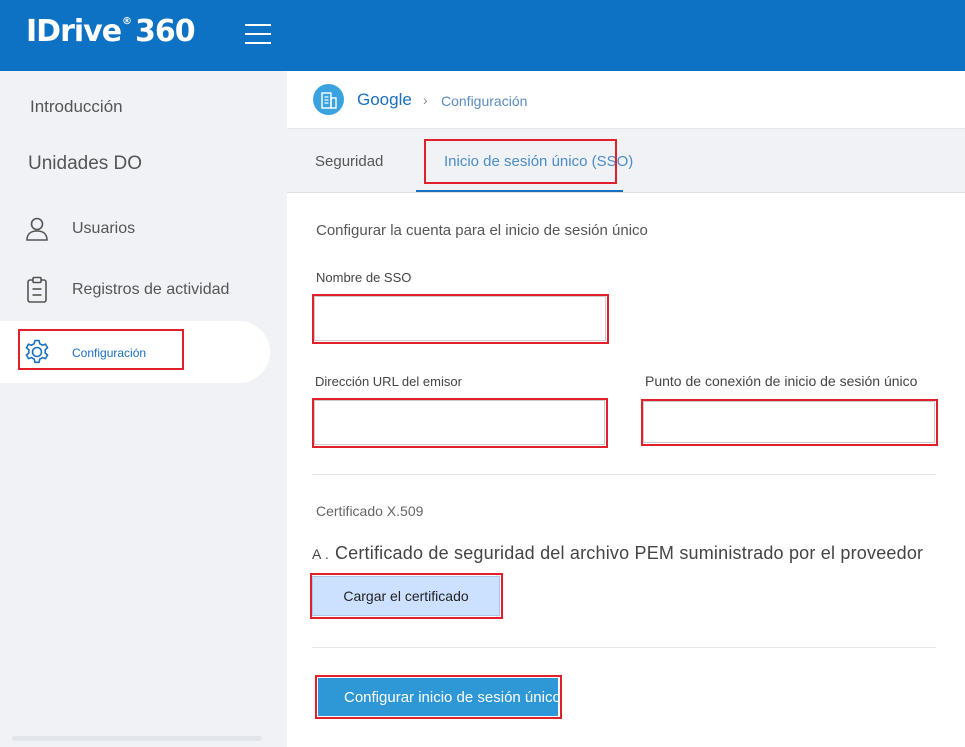  Describe the element at coordinates (388, 381) in the screenshot. I see `issuer-url-label: Dirección URL del emisor` at that location.